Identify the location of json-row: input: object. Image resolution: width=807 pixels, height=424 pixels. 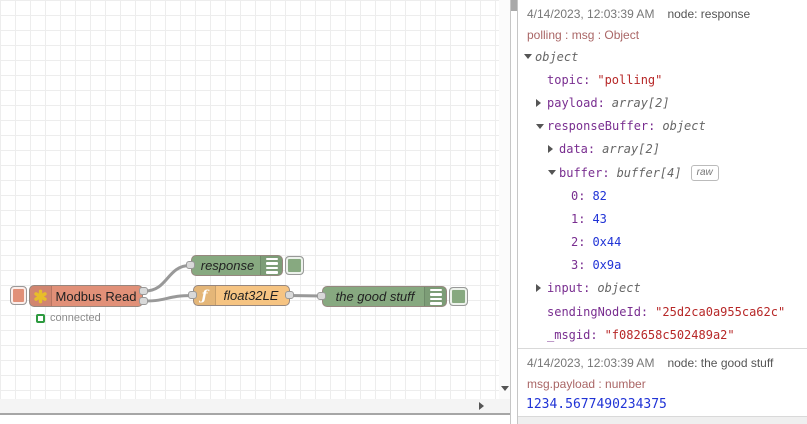
(662, 288).